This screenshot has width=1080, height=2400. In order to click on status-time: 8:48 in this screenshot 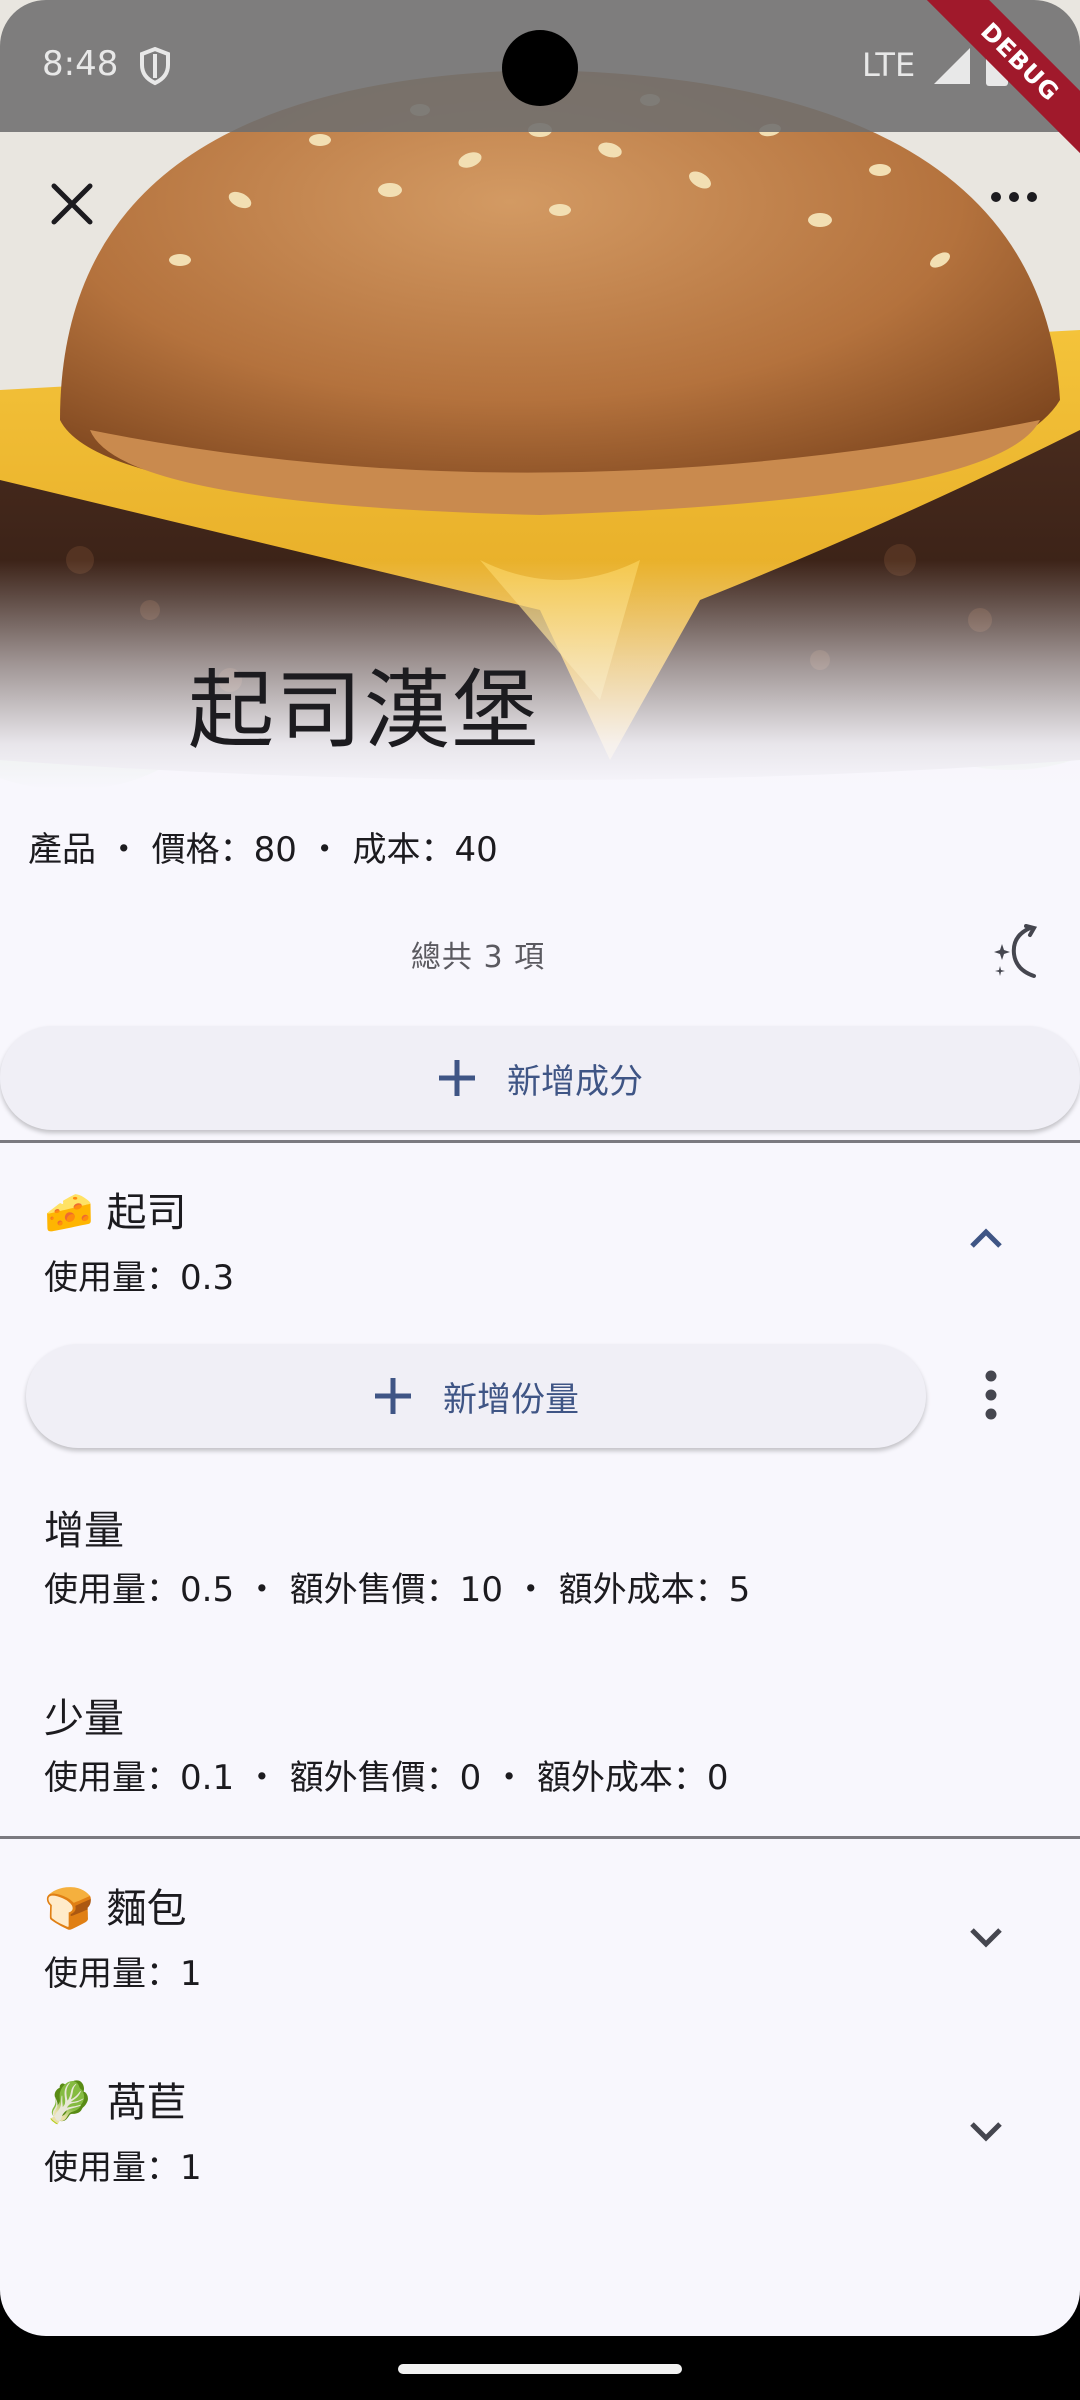, I will do `click(80, 64)`.